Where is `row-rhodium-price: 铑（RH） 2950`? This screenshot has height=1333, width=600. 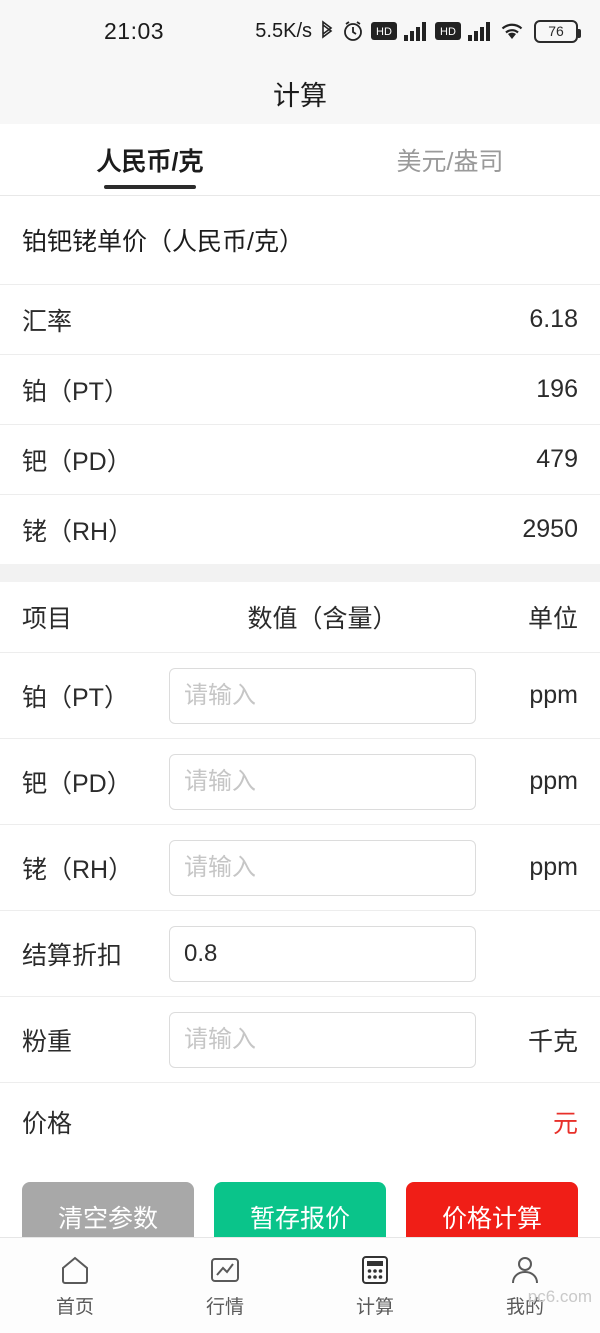
row-rhodium-price: 铑（RH） 2950 is located at coordinates (300, 529).